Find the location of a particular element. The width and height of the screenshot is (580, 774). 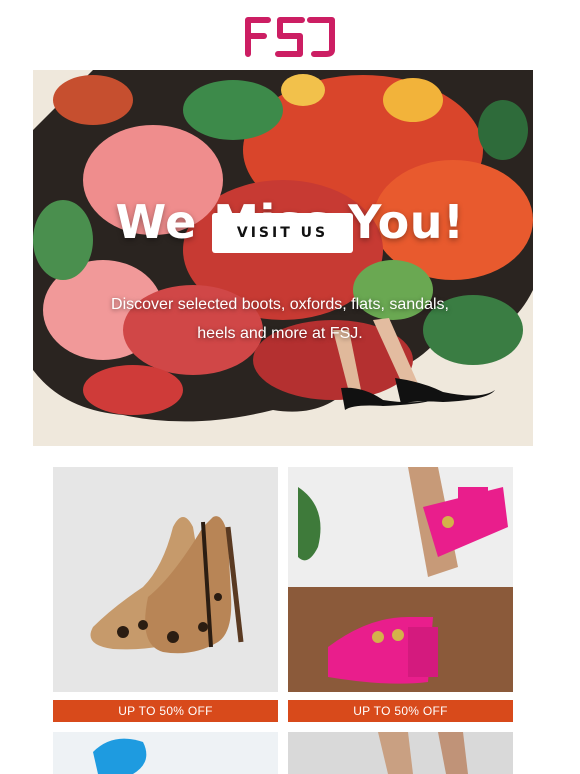

product-leopard-sandals is located at coordinates (165, 579).